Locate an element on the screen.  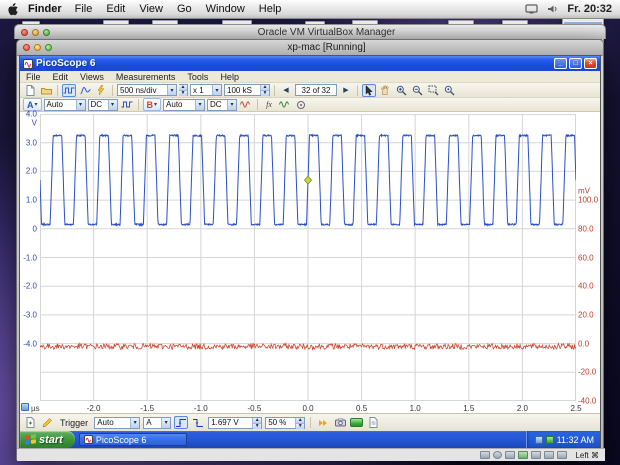
picoscope-menubar: File Edit Views Measurements Tools Help is located at coordinates (310, 77).